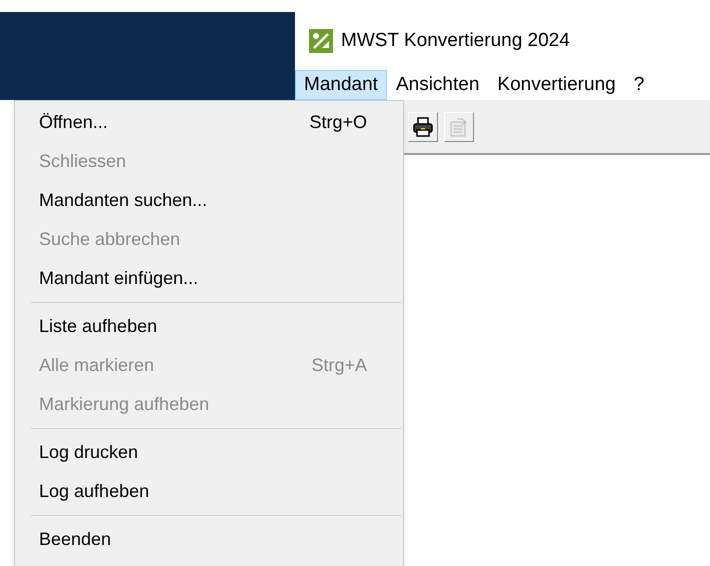 This screenshot has height=566, width=710. I want to click on menu-entry-label: Log drucken, so click(88, 452).